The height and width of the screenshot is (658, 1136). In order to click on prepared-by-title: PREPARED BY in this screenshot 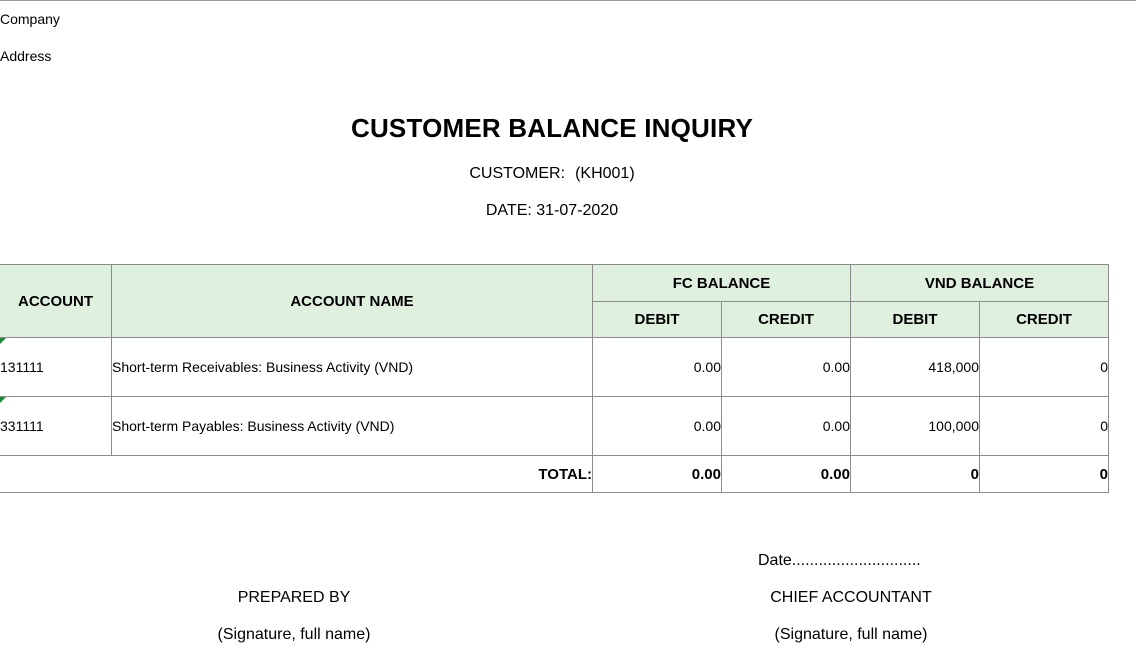, I will do `click(294, 597)`.